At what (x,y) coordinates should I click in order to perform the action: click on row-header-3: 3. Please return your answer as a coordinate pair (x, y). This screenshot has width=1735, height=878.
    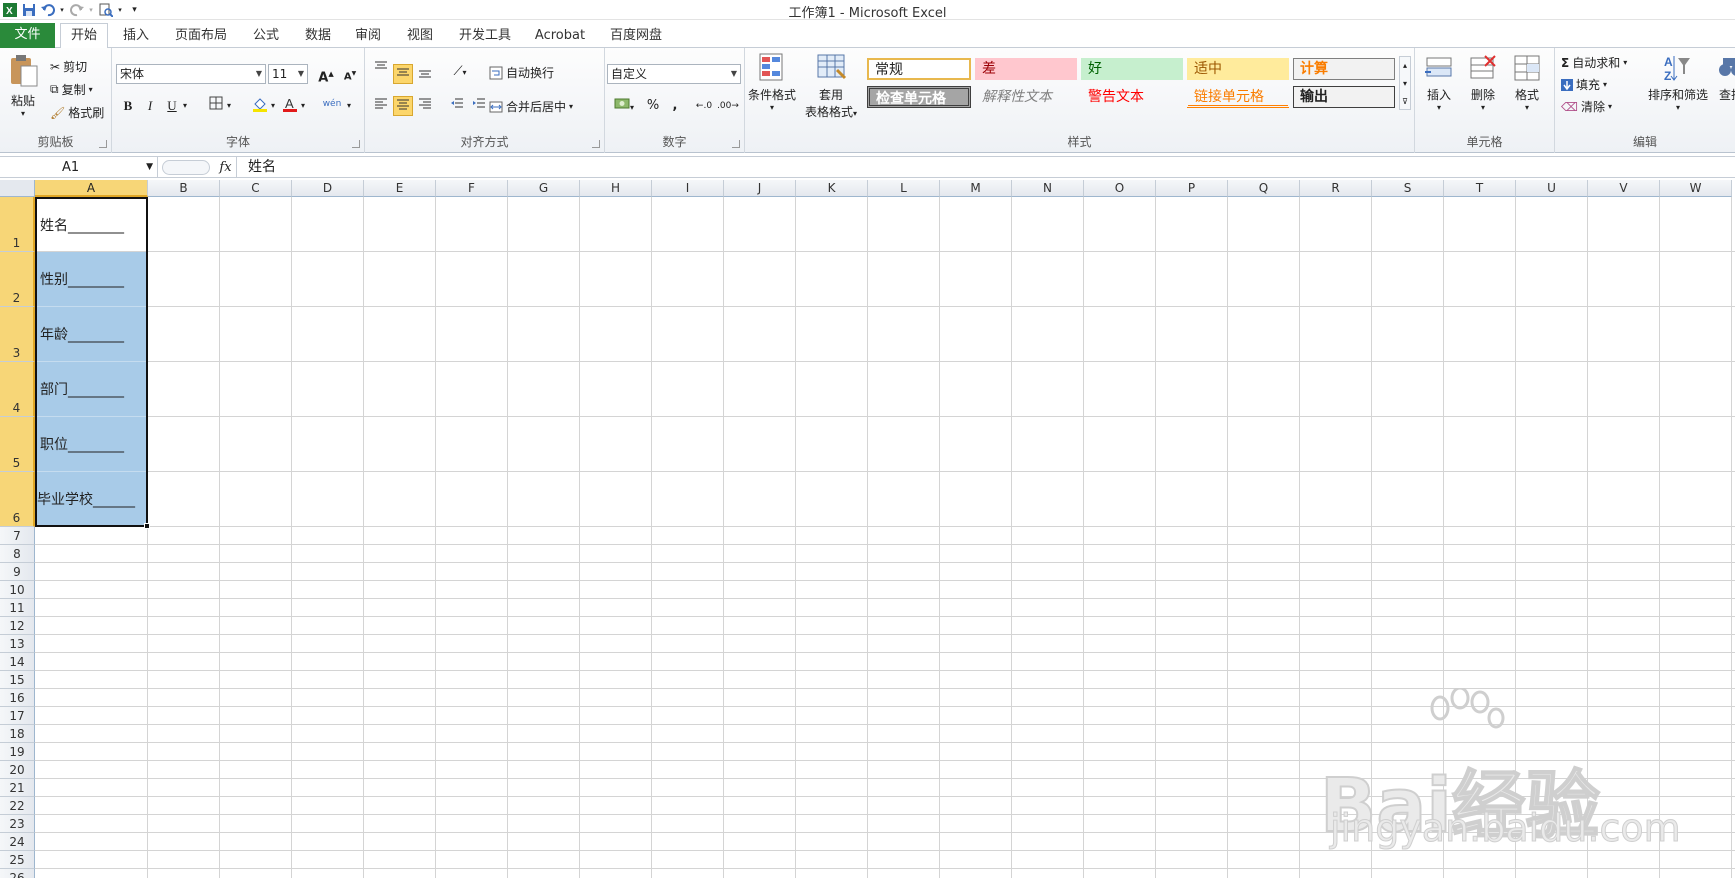
    Looking at the image, I should click on (17, 334).